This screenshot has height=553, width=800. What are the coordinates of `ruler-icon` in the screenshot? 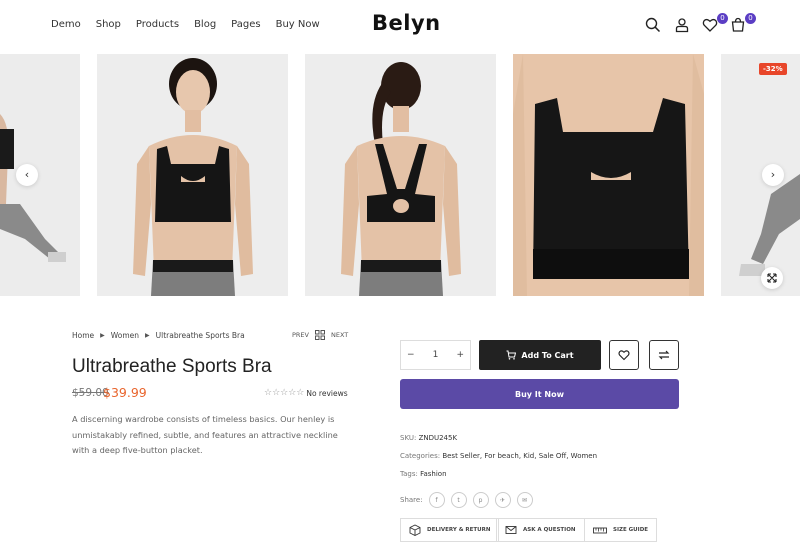 It's located at (600, 530).